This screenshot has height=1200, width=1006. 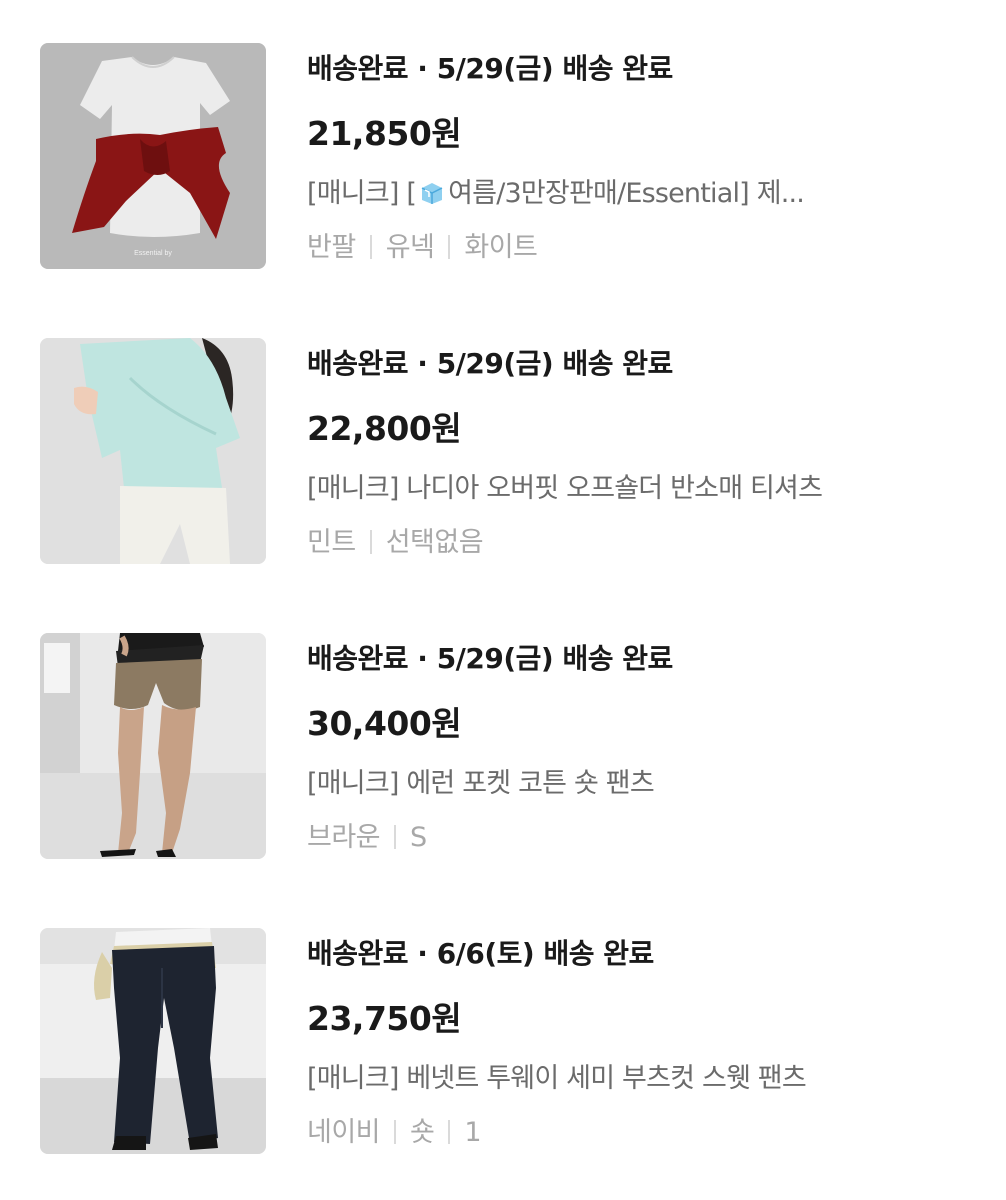 I want to click on price: 22,800원, so click(x=384, y=428).